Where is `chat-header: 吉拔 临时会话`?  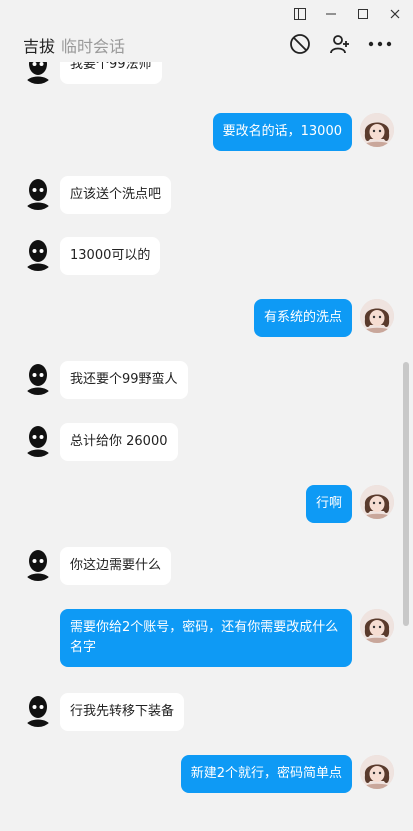 chat-header: 吉拔 临时会话 is located at coordinates (206, 45).